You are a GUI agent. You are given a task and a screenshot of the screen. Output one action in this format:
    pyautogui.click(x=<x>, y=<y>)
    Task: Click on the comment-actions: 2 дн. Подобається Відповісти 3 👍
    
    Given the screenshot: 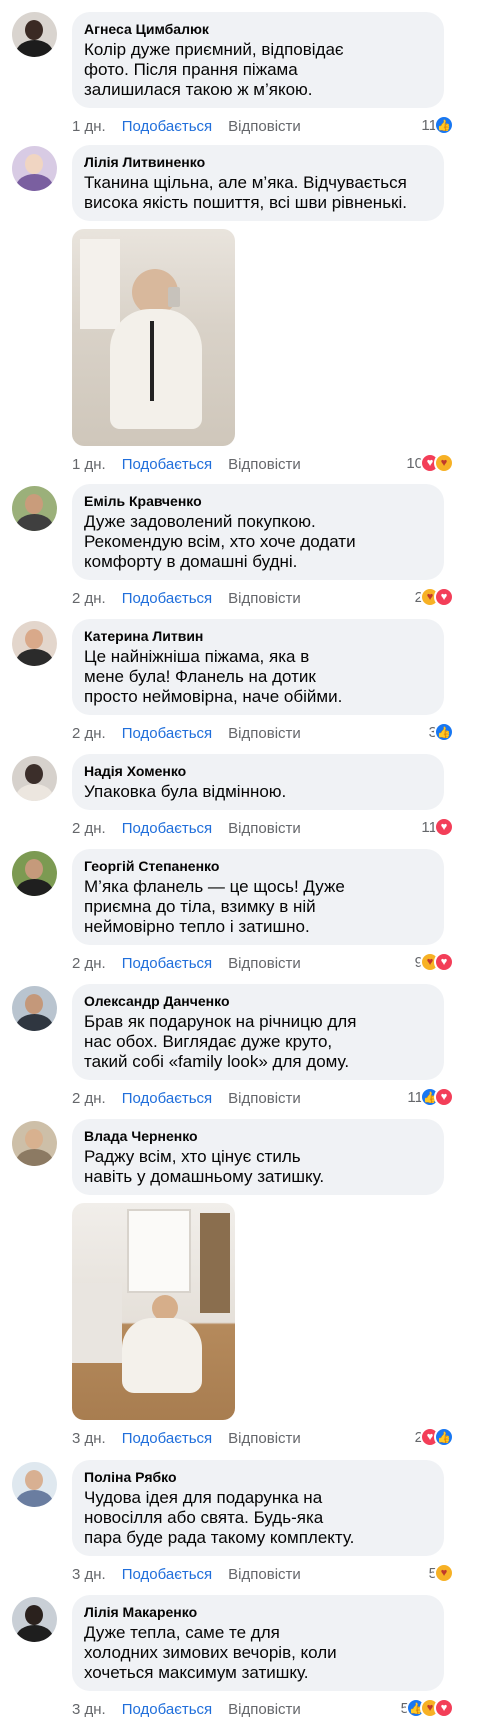 What is the action you would take?
    pyautogui.click(x=264, y=733)
    